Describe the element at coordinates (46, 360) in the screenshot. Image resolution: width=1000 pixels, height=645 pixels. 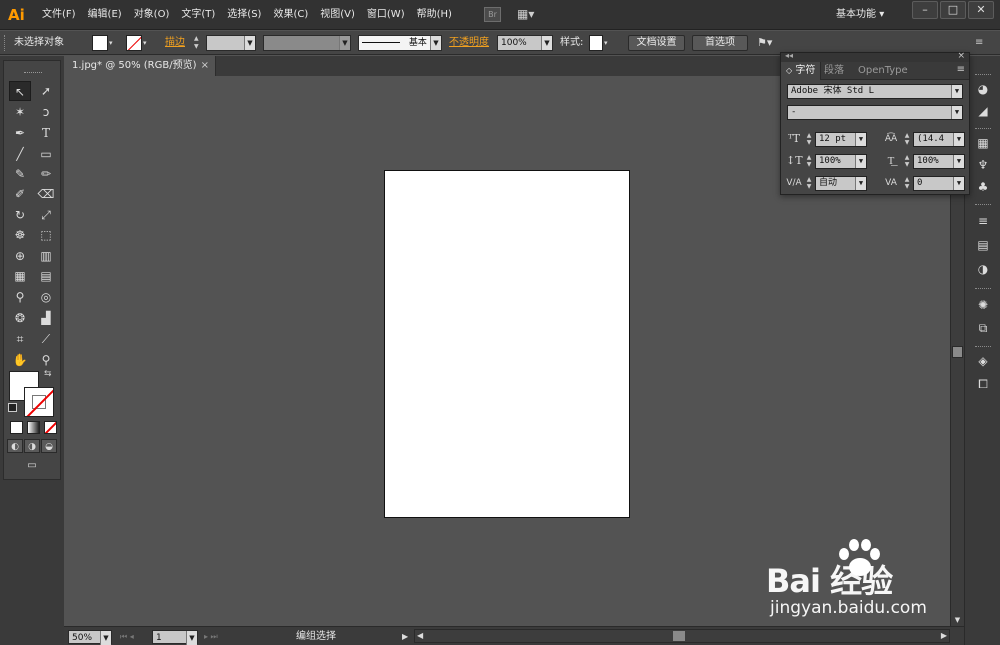
I see `zoom-tool-icon: ⚲` at that location.